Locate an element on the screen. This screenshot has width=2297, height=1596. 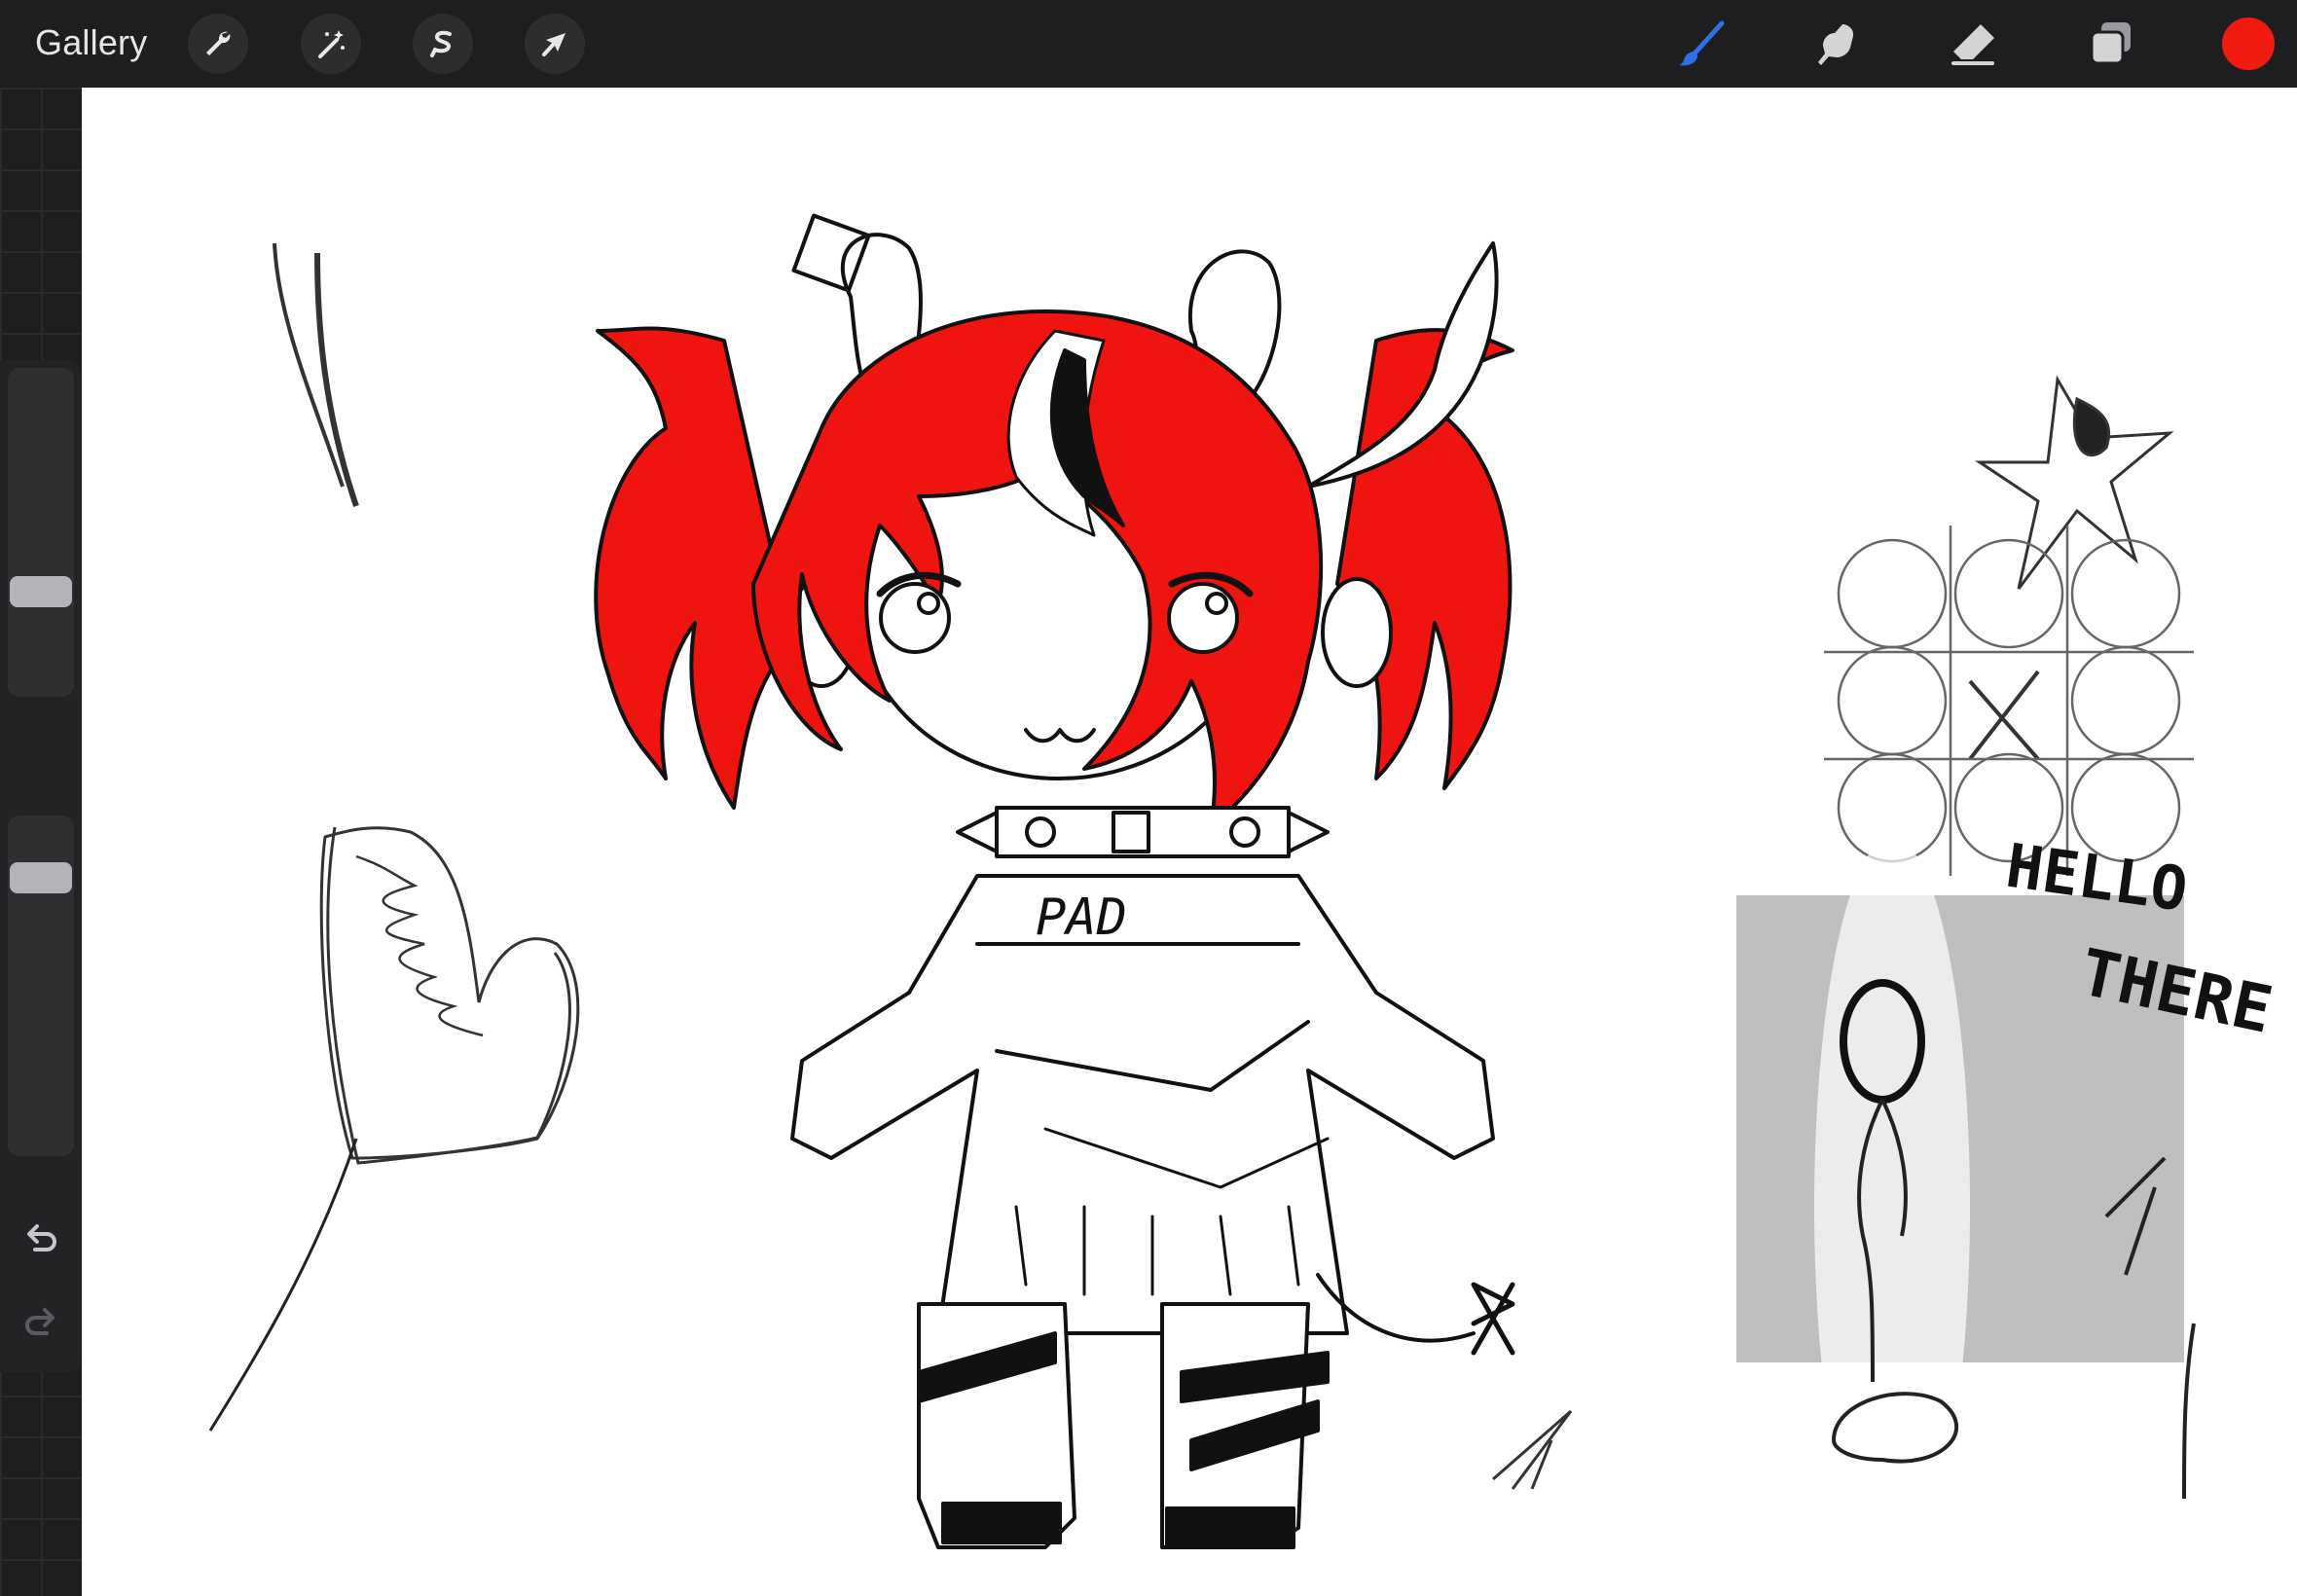
arrow-cursor-icon is located at coordinates (553, 44).